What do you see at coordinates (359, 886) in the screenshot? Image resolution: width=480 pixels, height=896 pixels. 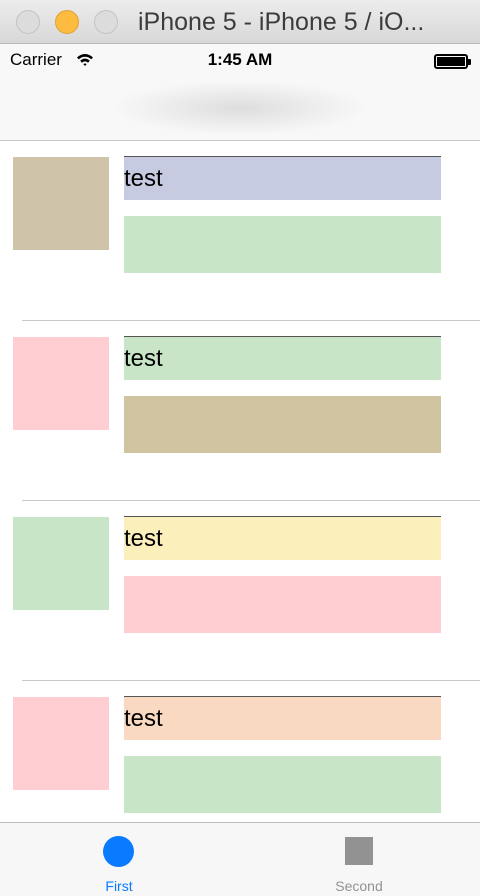 I see `tab-second-label: Second` at bounding box center [359, 886].